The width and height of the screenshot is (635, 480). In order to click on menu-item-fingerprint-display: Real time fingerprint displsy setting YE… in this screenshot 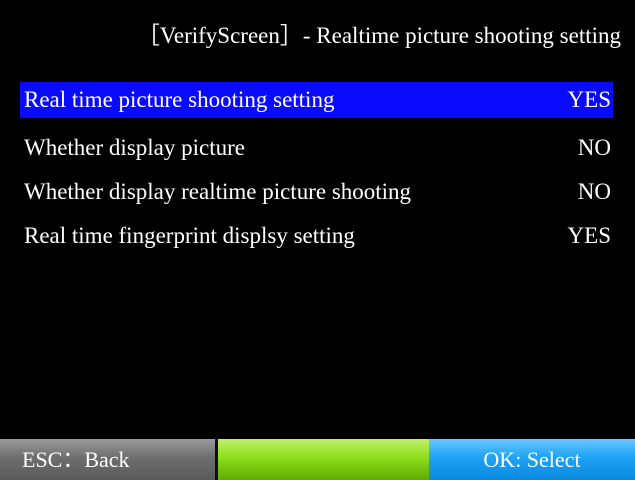, I will do `click(316, 236)`.